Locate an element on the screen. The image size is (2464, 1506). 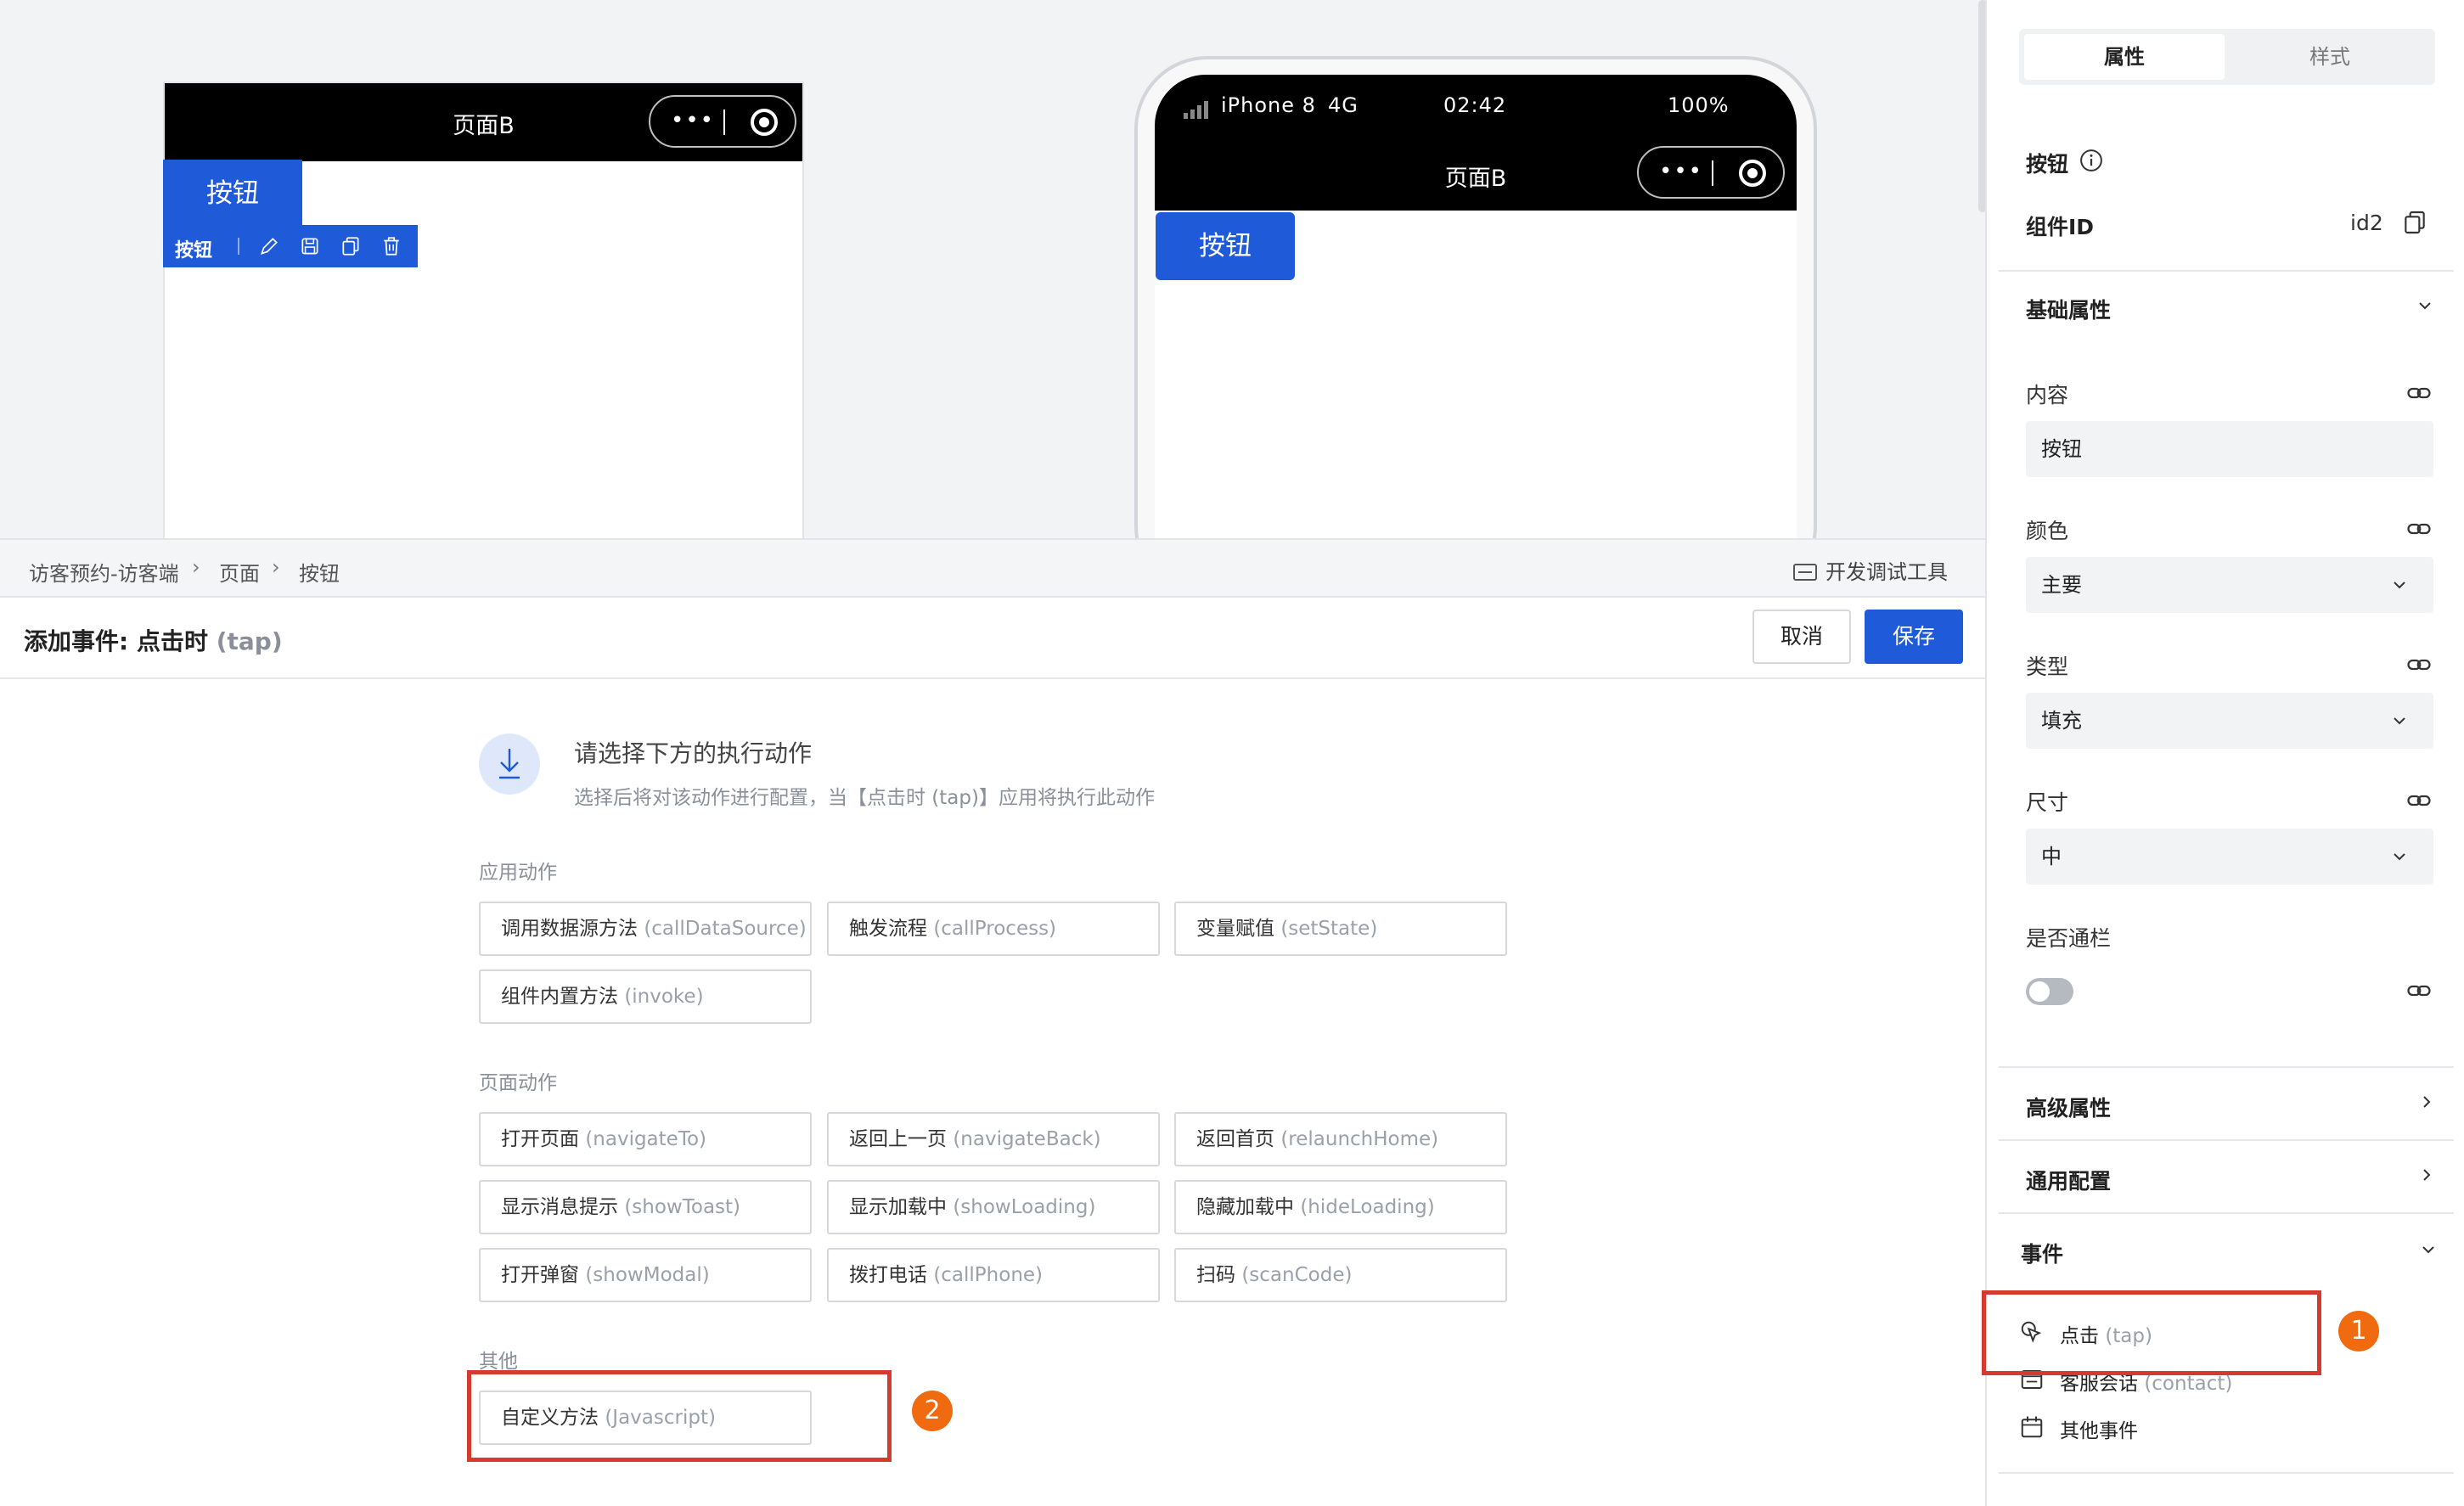
copy-icon is located at coordinates (351, 246).